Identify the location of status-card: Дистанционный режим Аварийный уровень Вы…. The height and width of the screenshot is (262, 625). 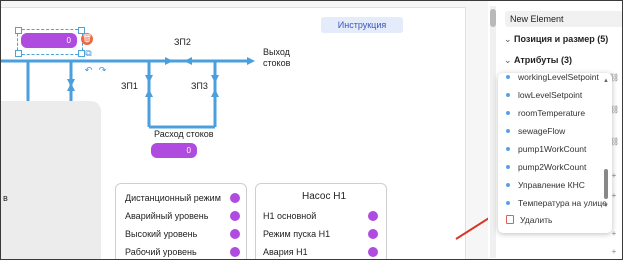
(181, 221).